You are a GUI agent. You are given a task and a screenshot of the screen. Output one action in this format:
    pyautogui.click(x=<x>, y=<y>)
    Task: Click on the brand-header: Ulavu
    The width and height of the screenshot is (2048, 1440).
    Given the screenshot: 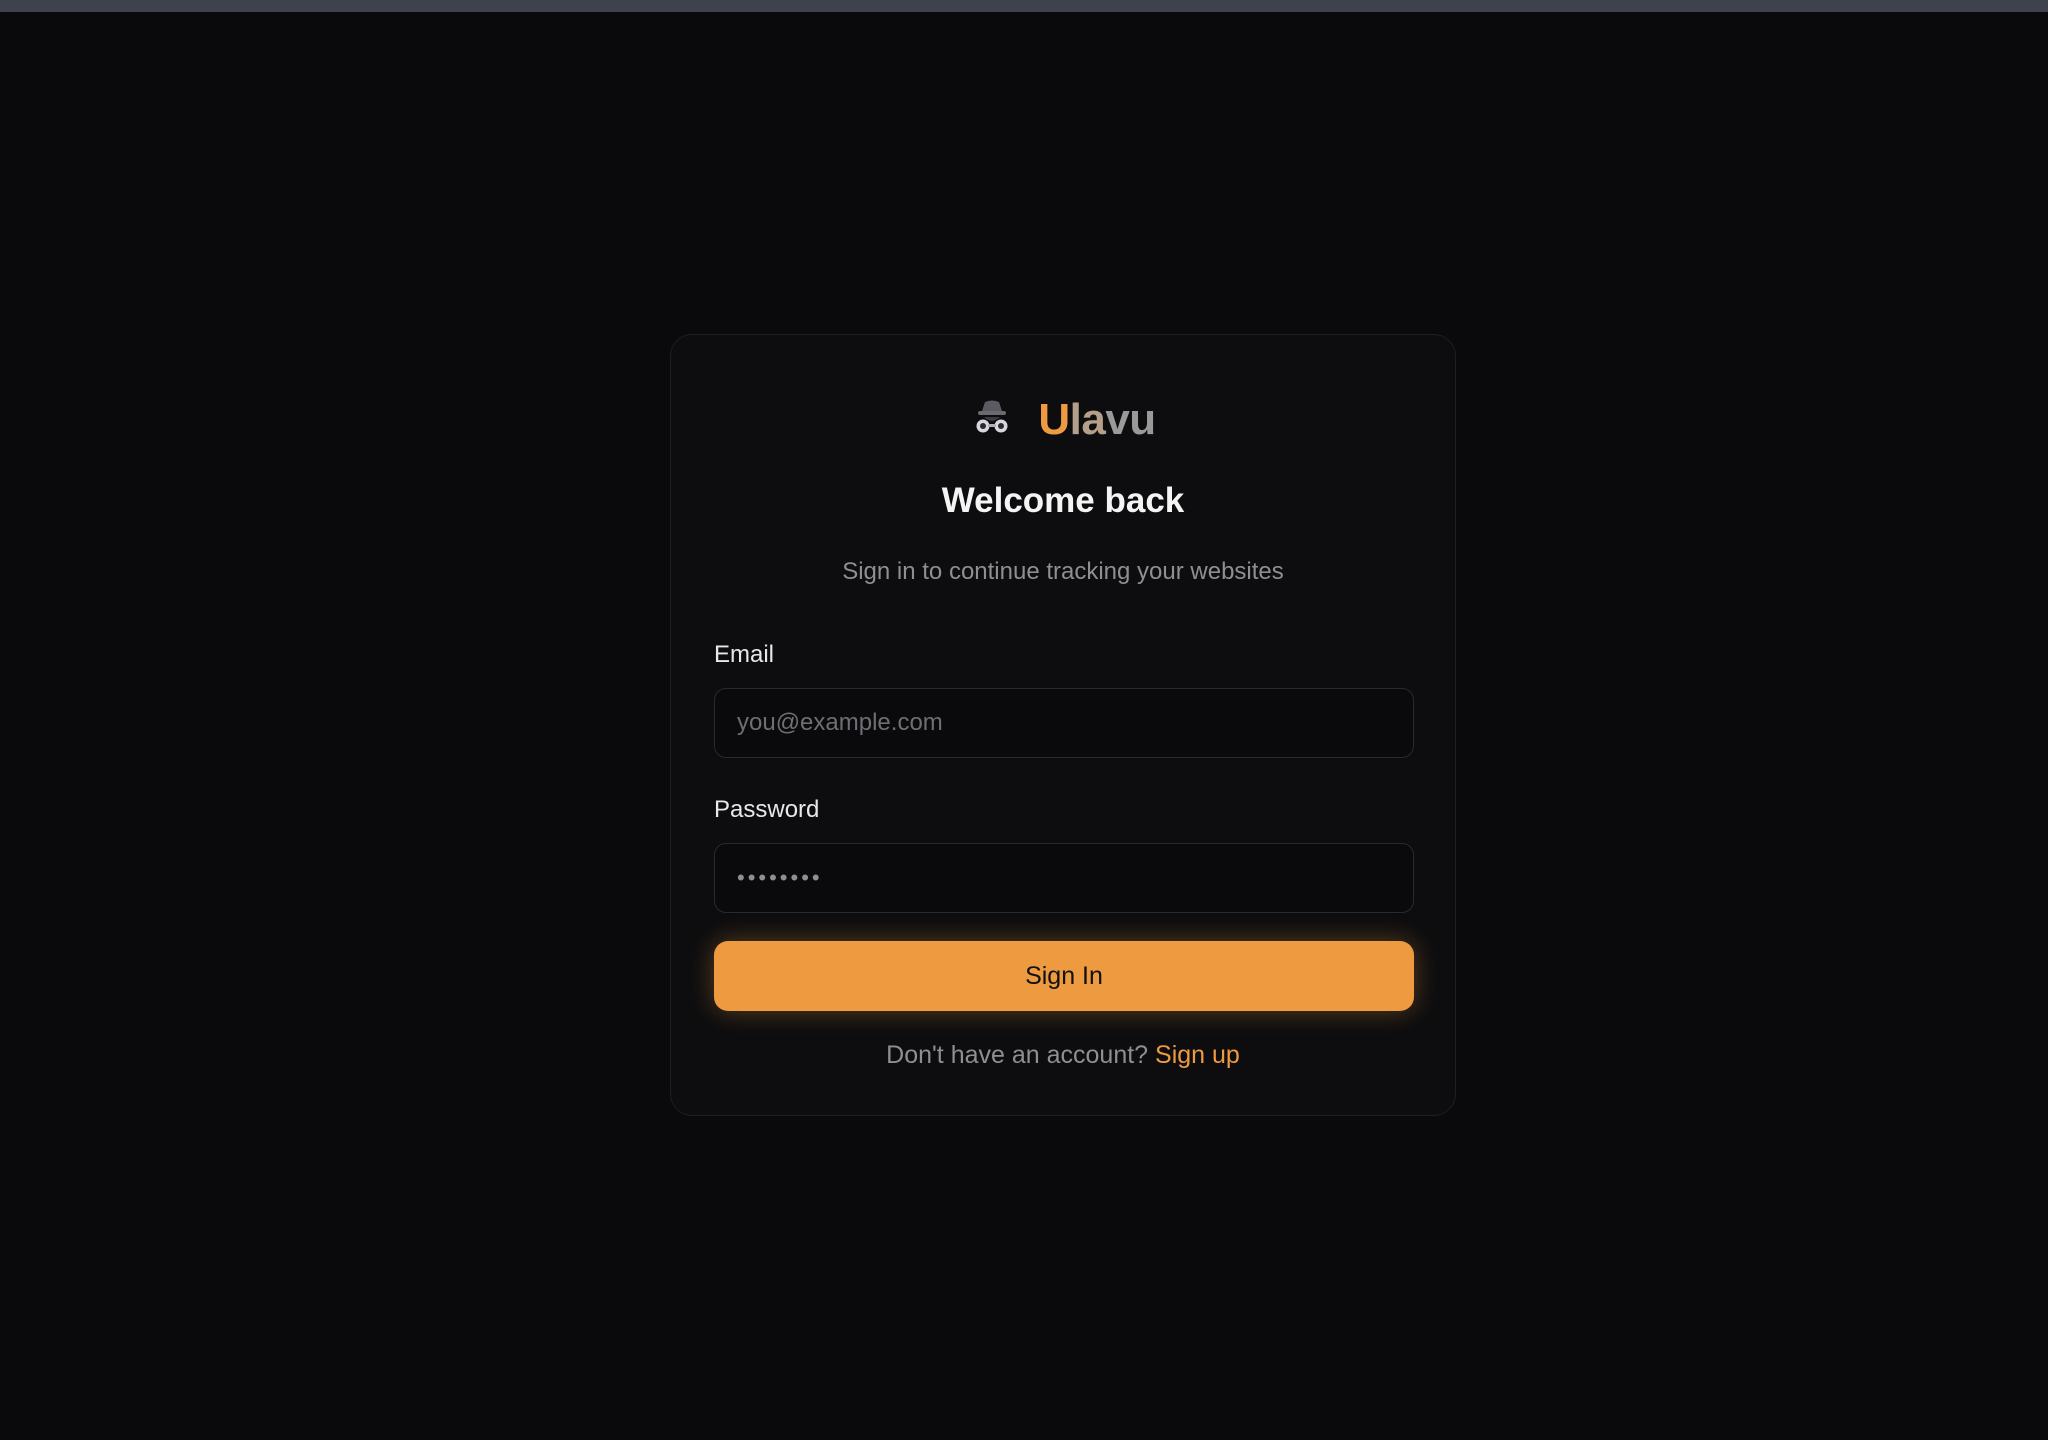 What is the action you would take?
    pyautogui.click(x=1063, y=420)
    